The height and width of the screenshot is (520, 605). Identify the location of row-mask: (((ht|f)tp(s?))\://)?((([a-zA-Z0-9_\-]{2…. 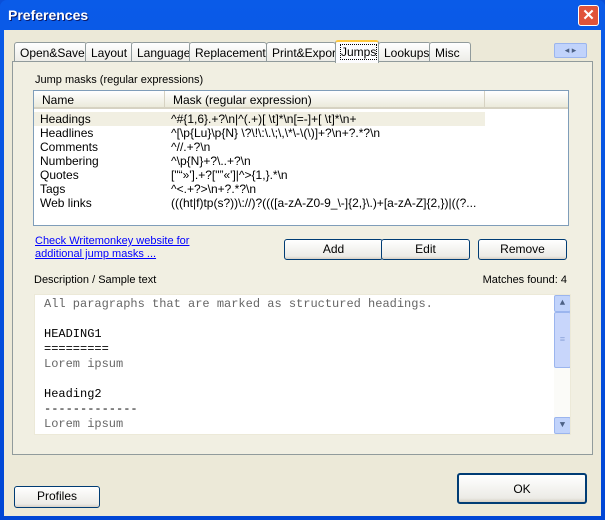
(324, 203).